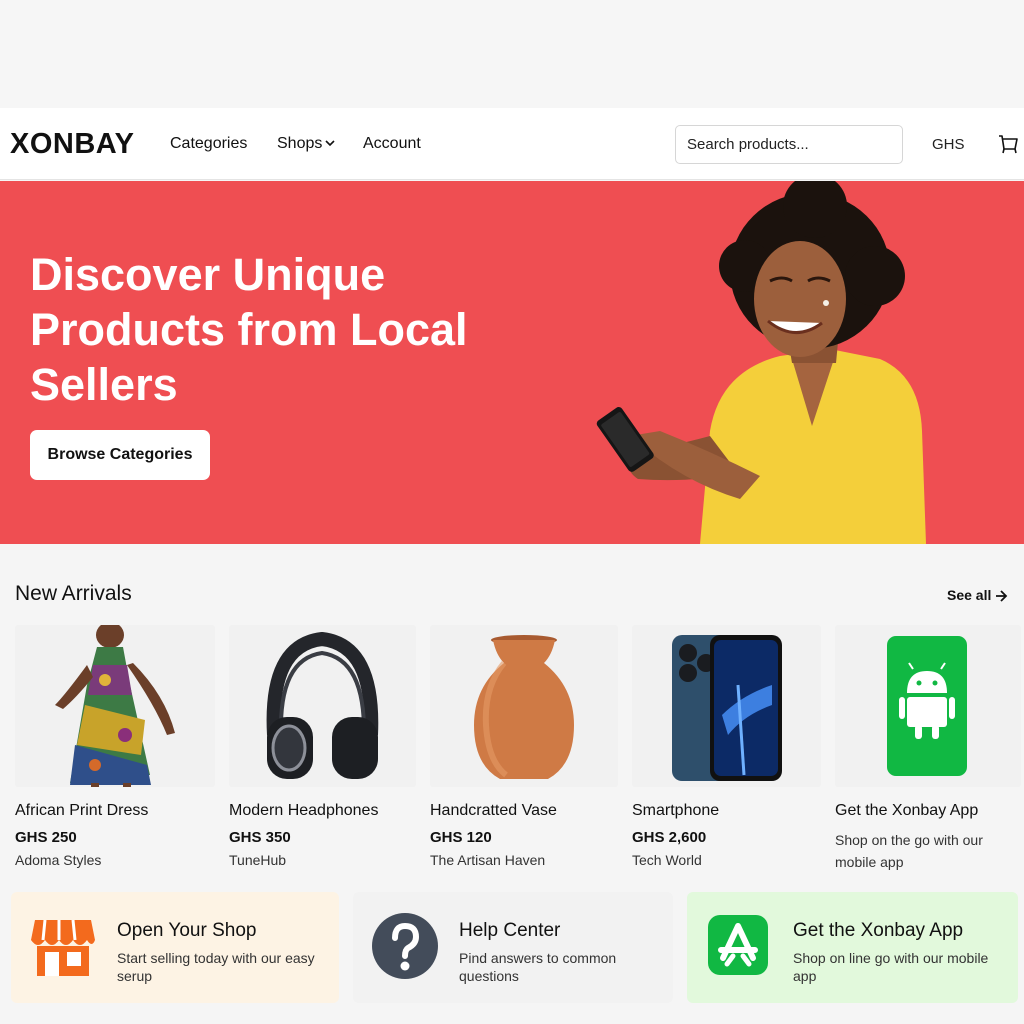  I want to click on app-promo-title: Get the Xonbay App, so click(907, 810).